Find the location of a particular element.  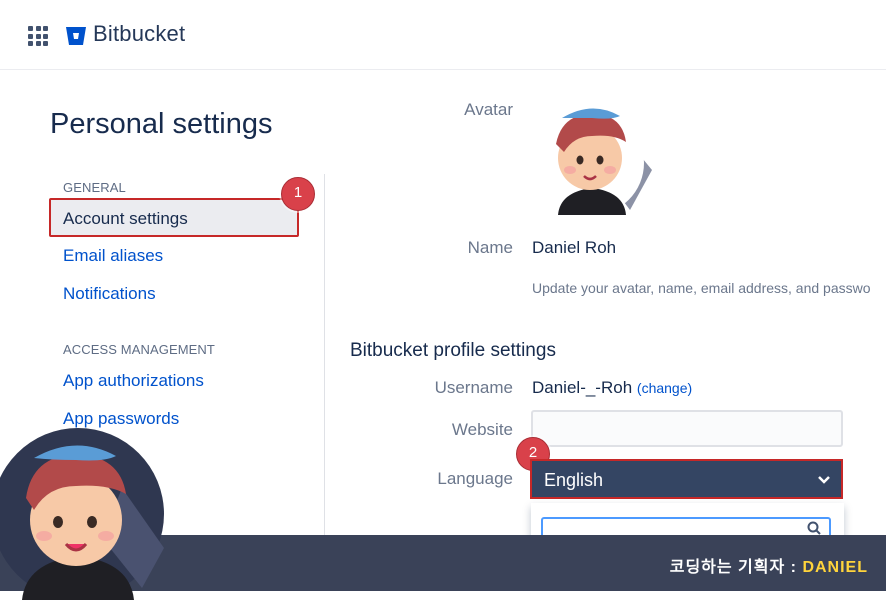

app-name: Bitbucket is located at coordinates (139, 34).